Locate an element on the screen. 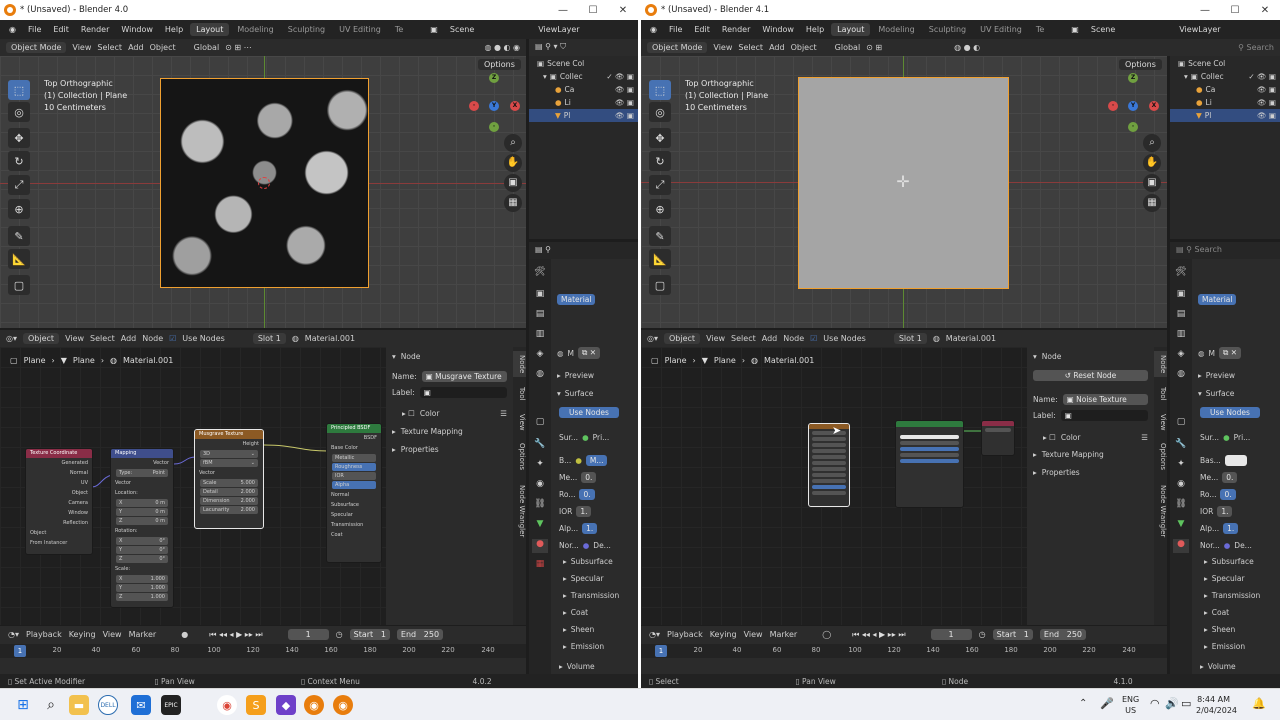  sub-sheen: ▸ Sheen is located at coordinates (578, 629).